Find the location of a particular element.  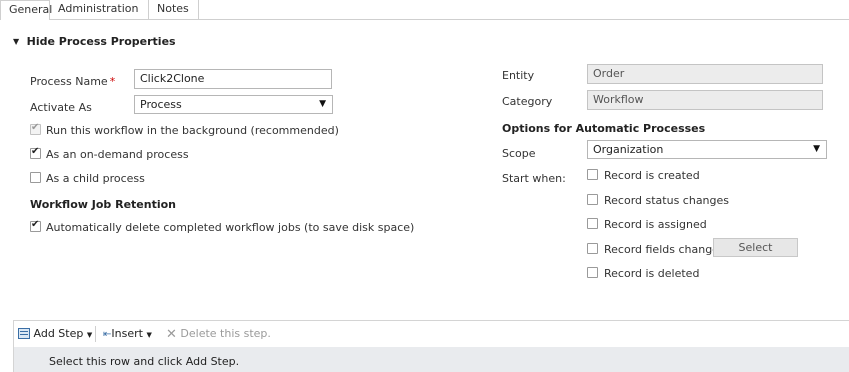

record-fields-checkbox is located at coordinates (592, 248).